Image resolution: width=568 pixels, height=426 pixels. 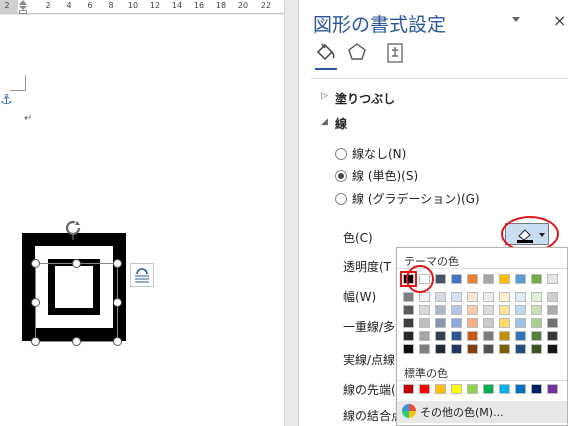 I want to click on radio-no-line: 線なし(N), so click(x=370, y=153).